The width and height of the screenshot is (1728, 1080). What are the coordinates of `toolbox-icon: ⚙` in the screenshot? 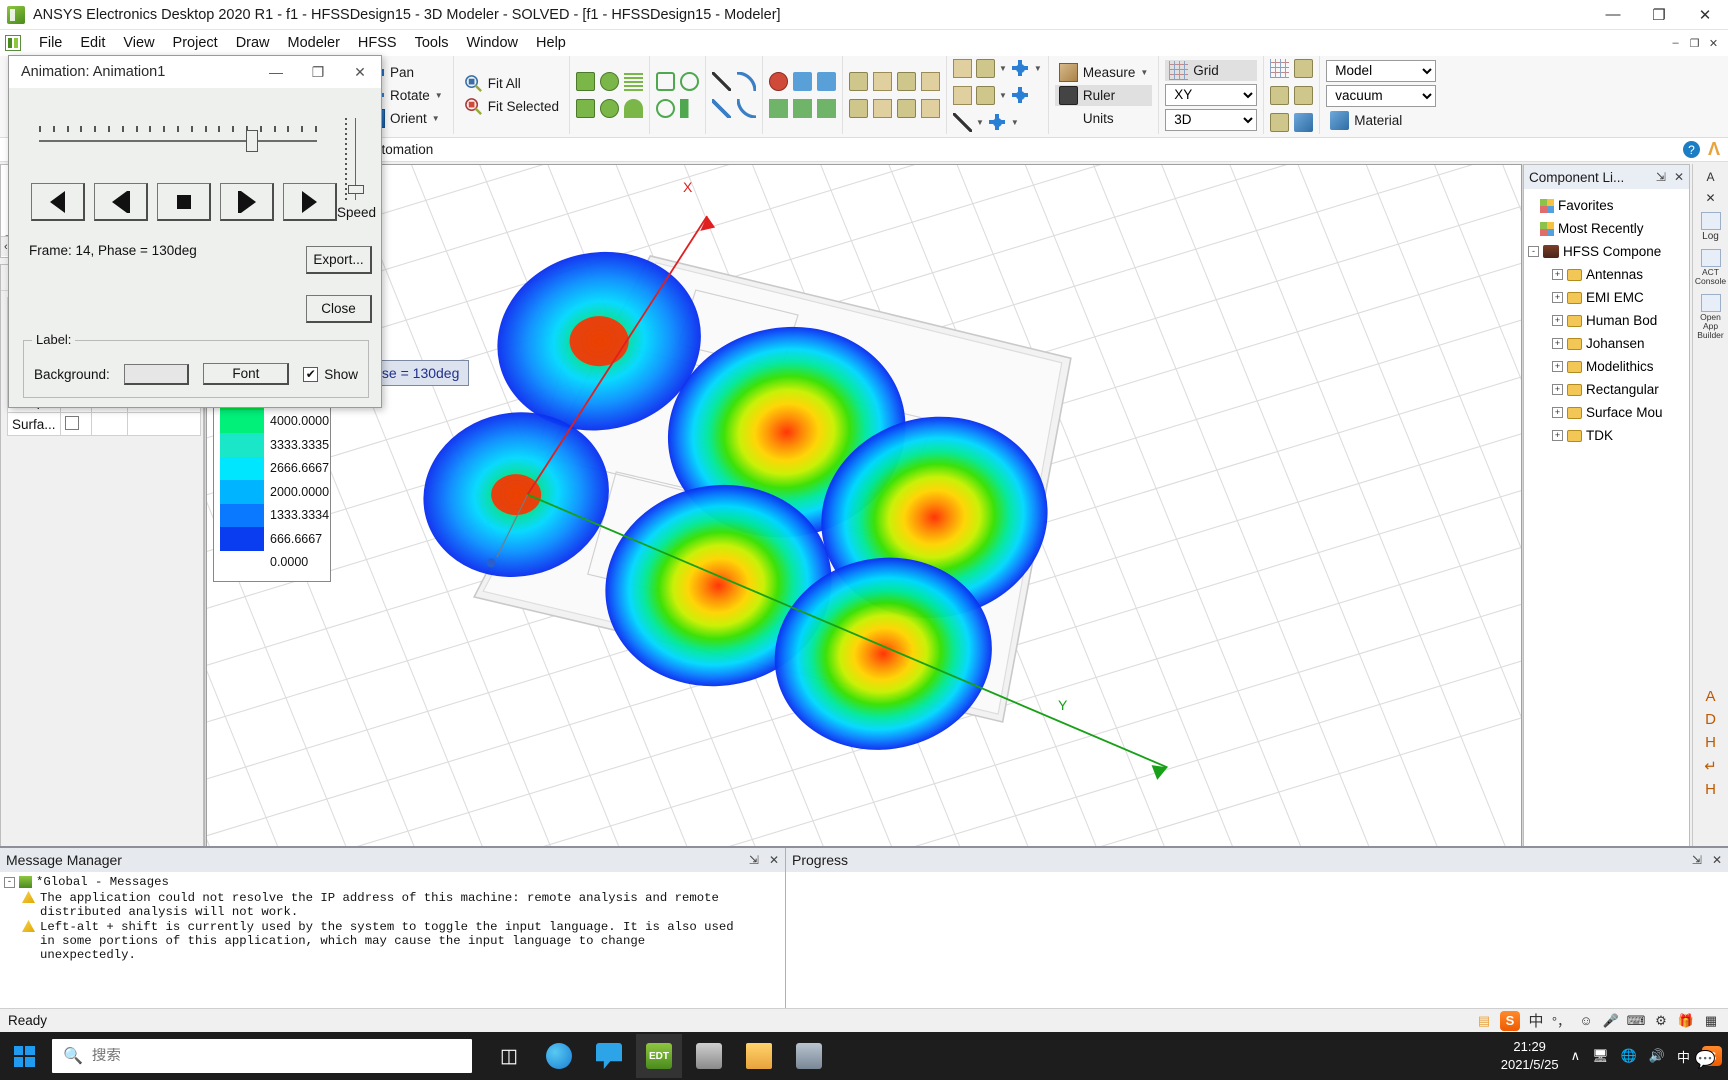 It's located at (1661, 1021).